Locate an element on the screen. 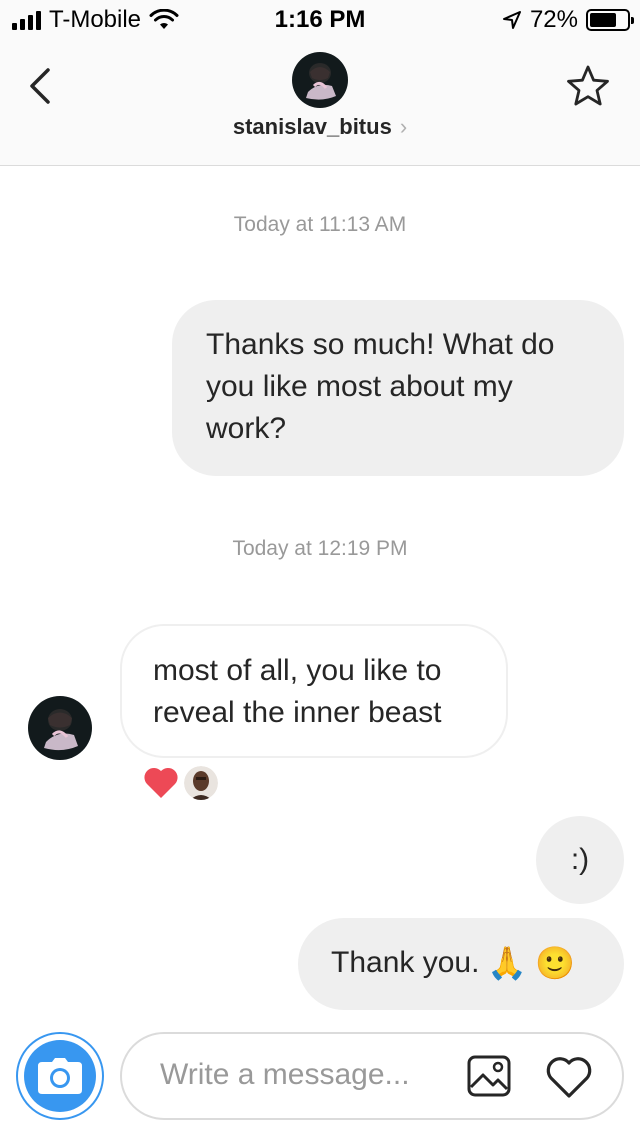 The image size is (640, 1136). location-arrow-icon is located at coordinates (511, 20).